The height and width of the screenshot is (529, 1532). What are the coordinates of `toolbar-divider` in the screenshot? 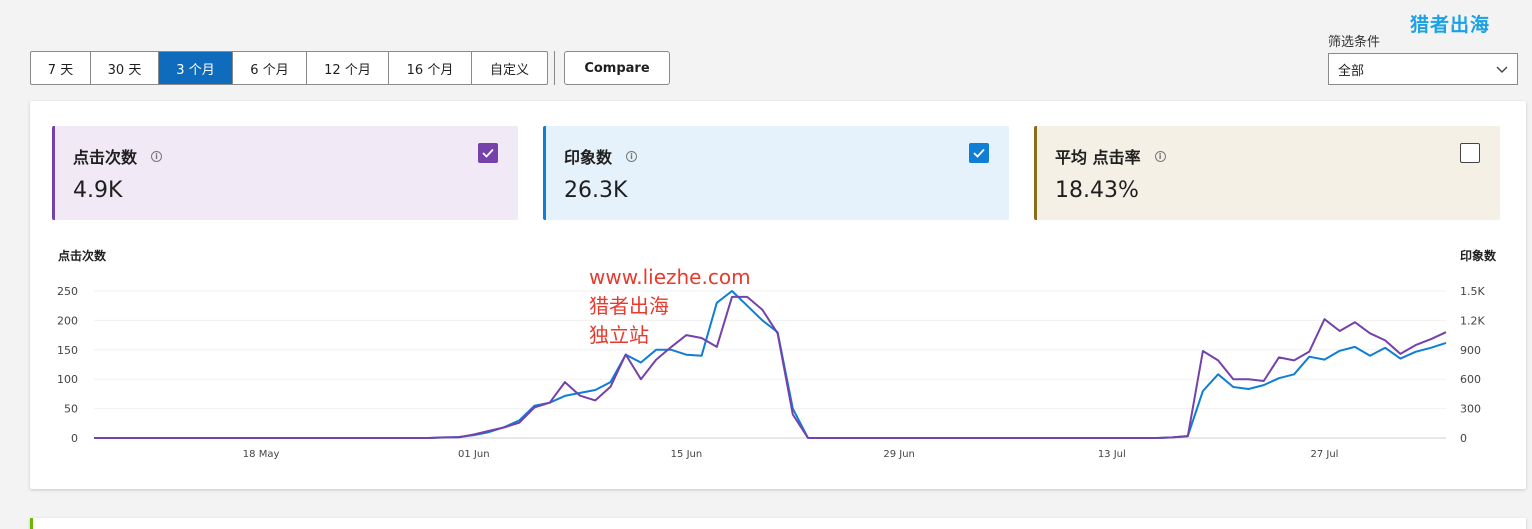 It's located at (554, 68).